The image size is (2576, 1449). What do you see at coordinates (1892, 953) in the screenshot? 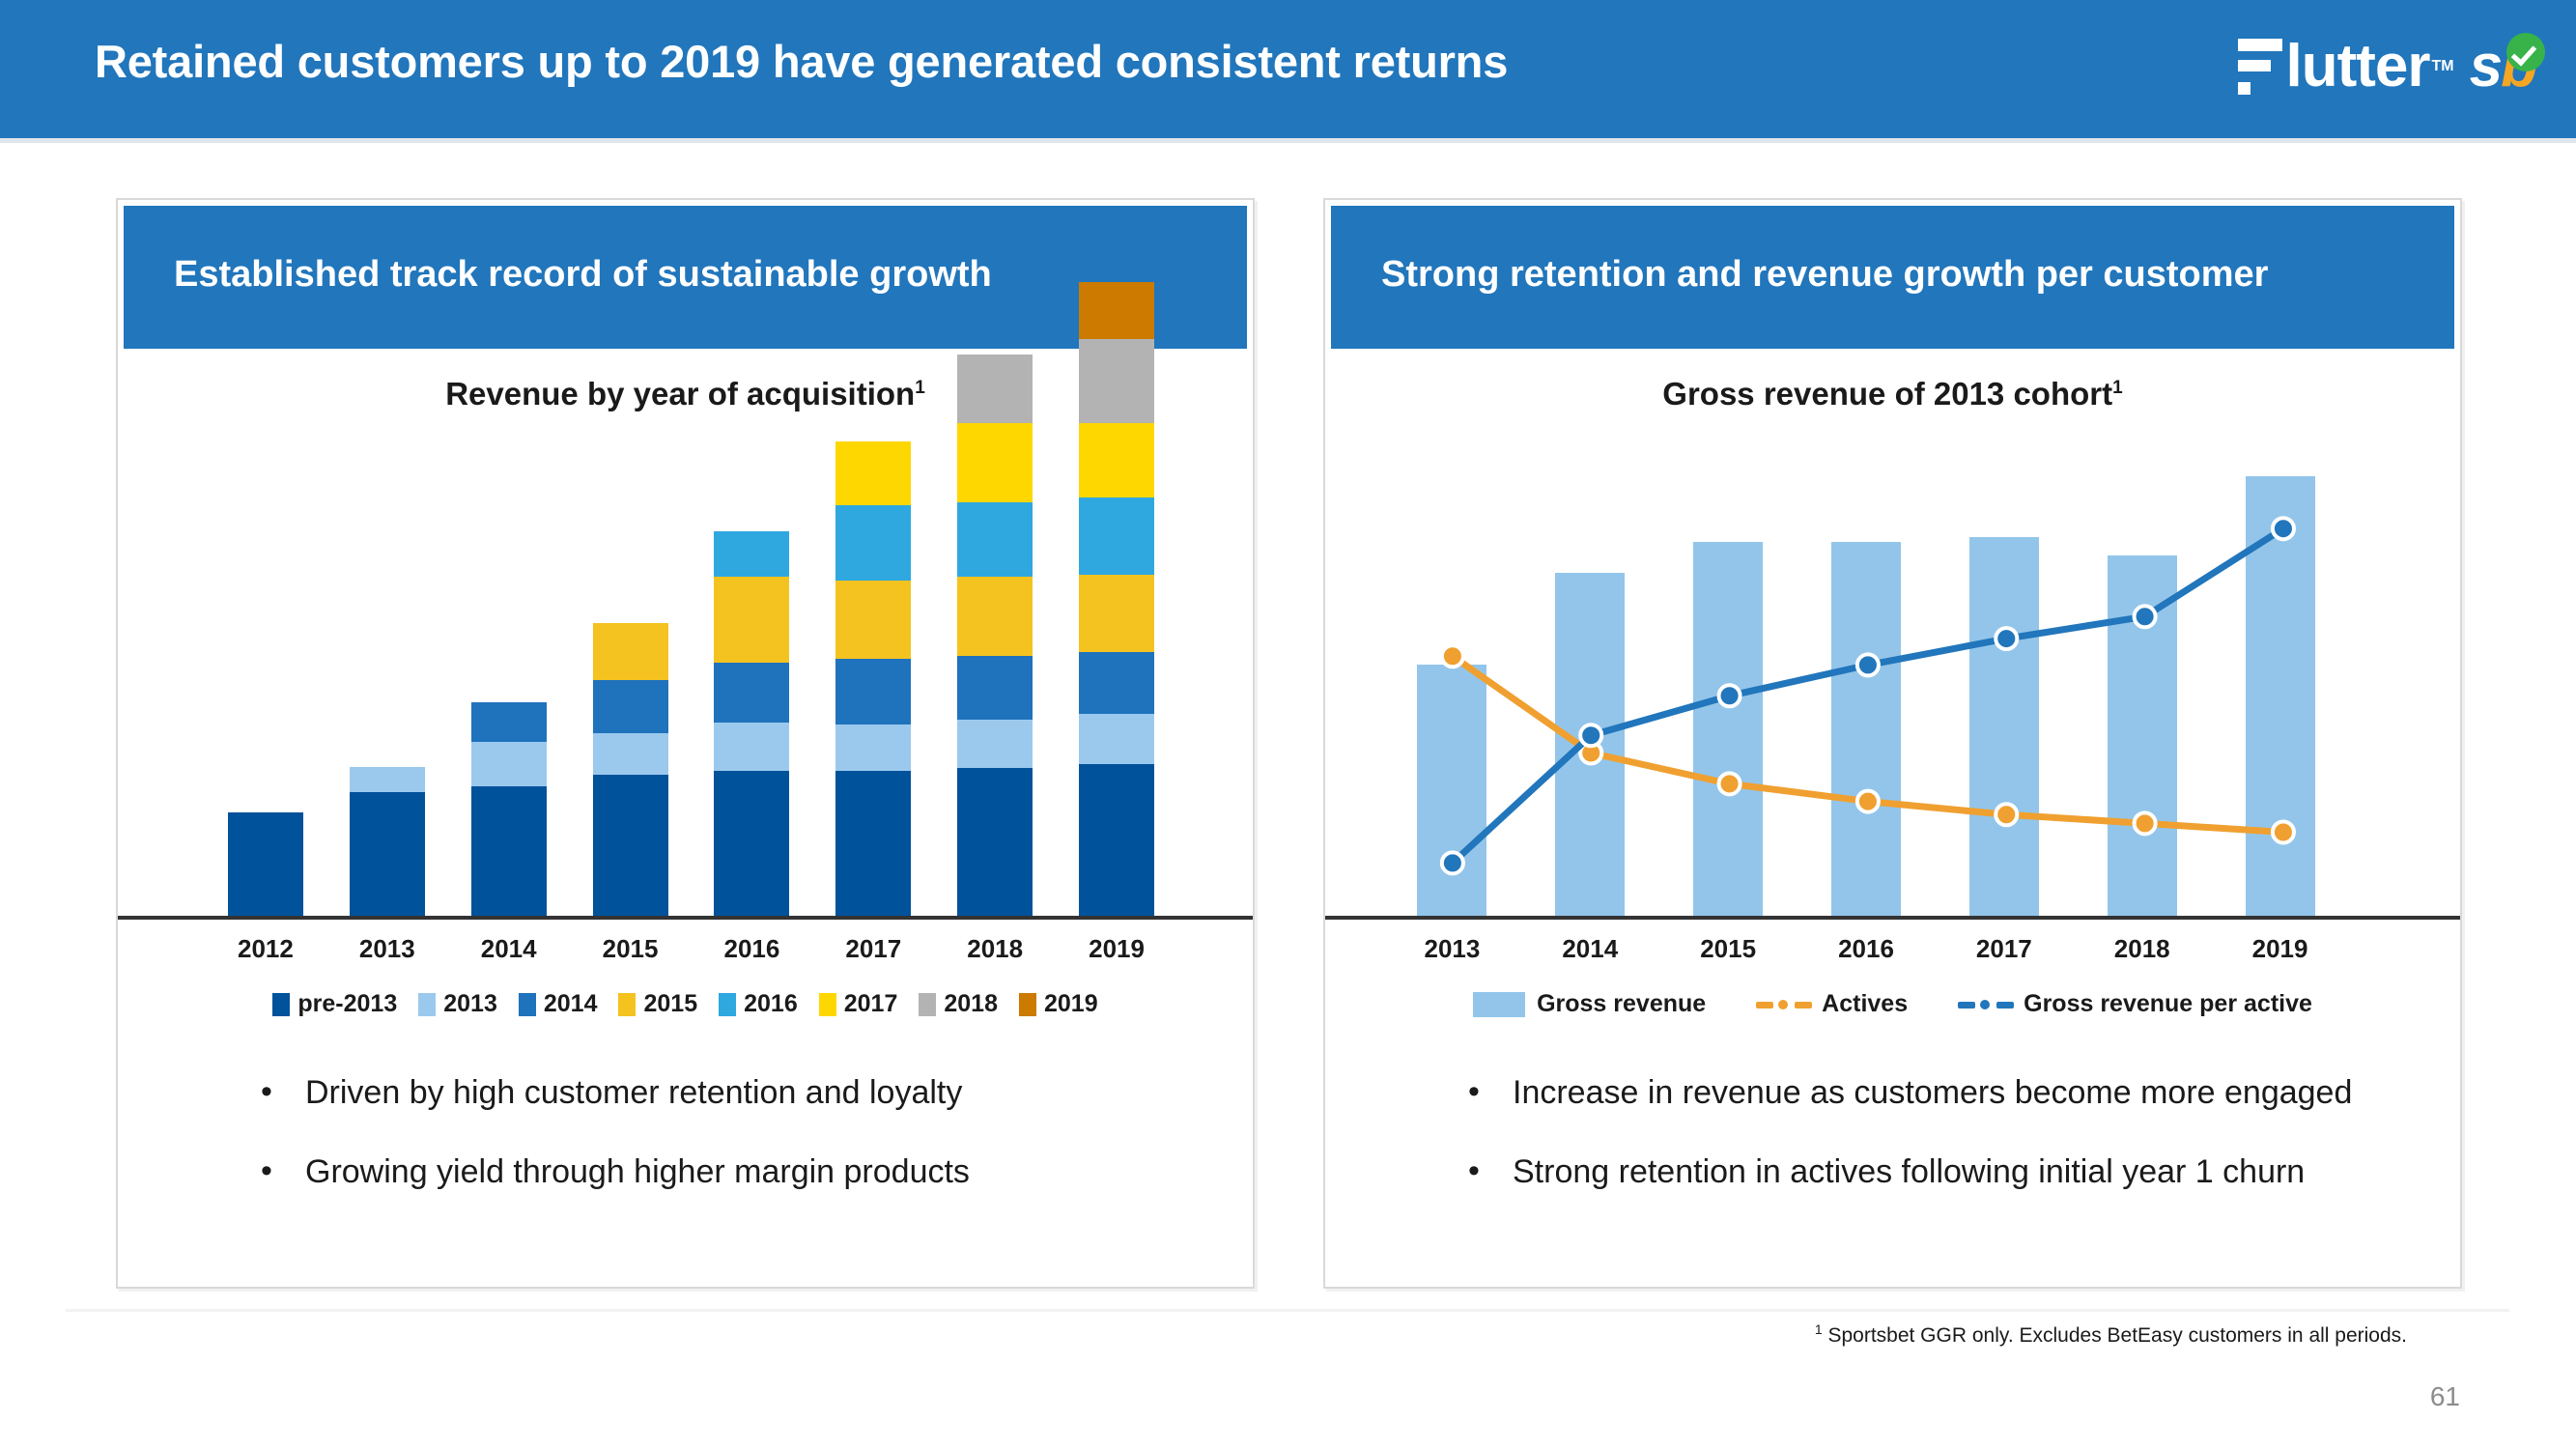
I see `right-chart-x-tick-labels: 2013 2014 2015 2016 2017 2018 2019` at bounding box center [1892, 953].